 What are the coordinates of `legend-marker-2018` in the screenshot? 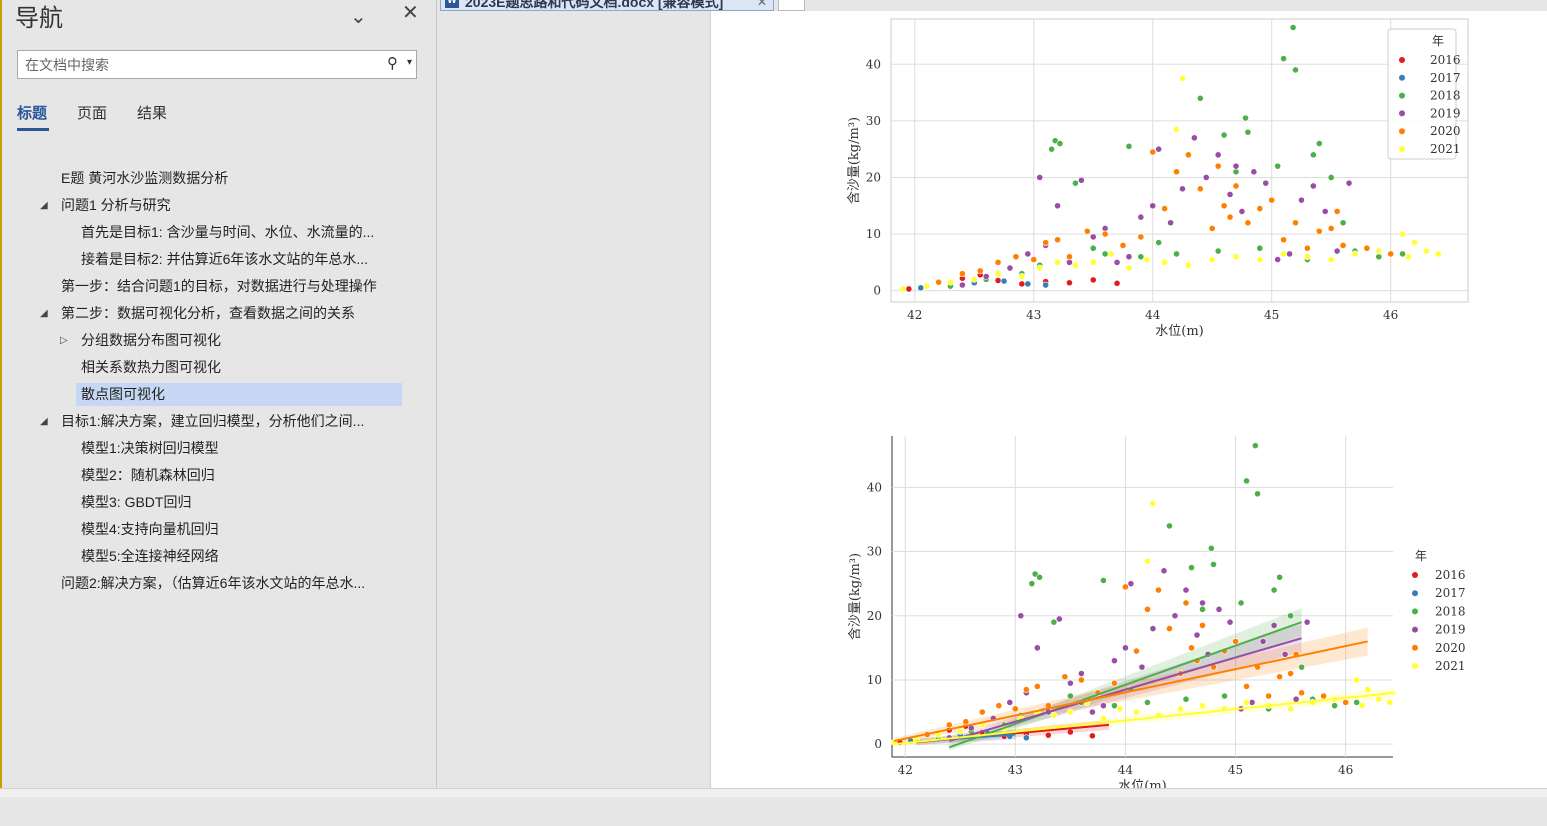 It's located at (1415, 611).